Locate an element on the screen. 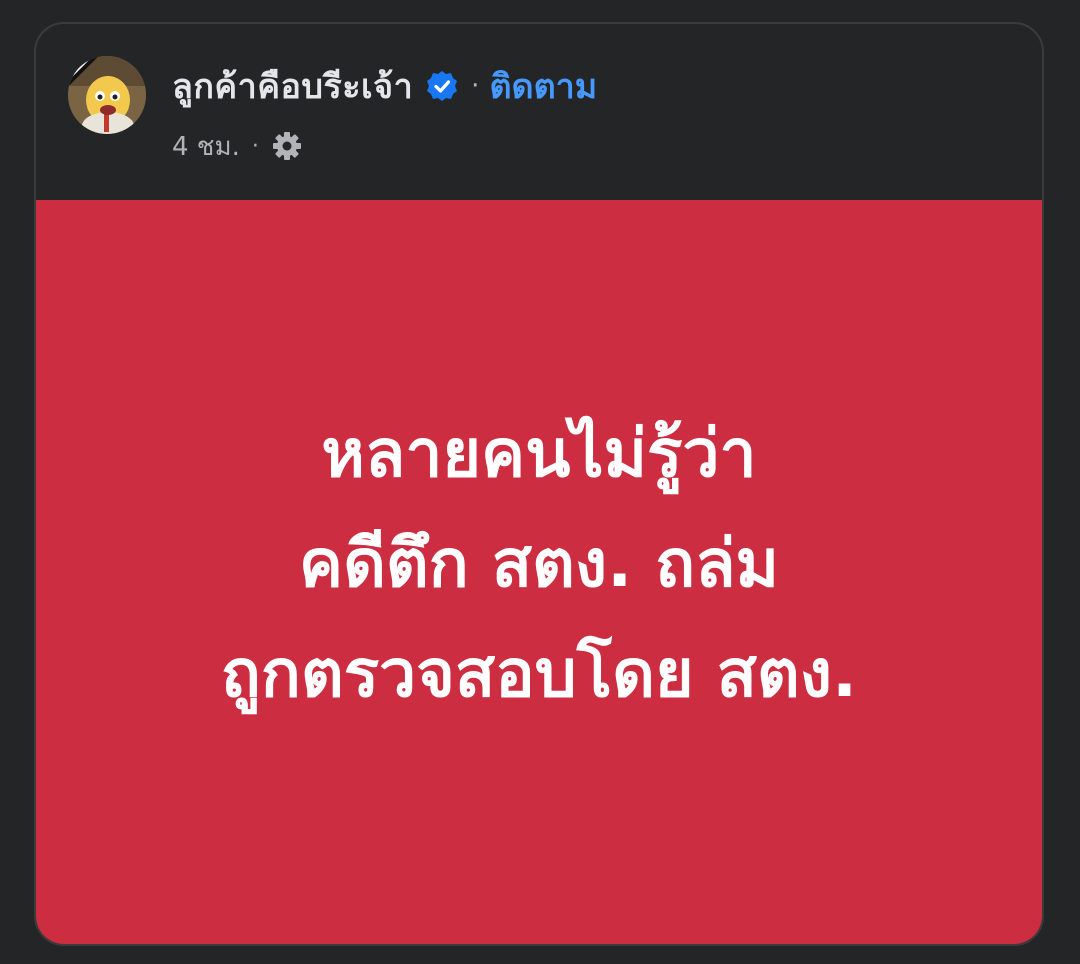  post-text-line: คดีตึก สตง. ถล่ม is located at coordinates (539, 563).